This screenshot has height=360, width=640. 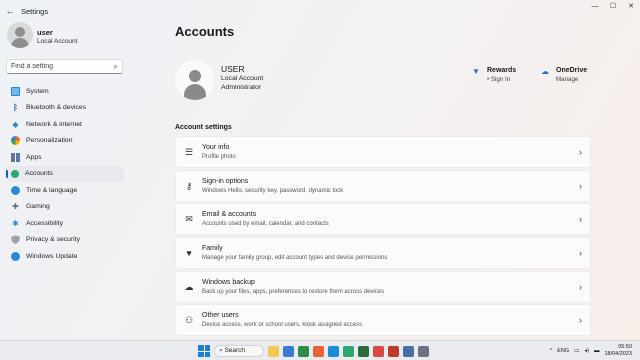 I want to click on language-indicator: ENG, so click(x=563, y=351).